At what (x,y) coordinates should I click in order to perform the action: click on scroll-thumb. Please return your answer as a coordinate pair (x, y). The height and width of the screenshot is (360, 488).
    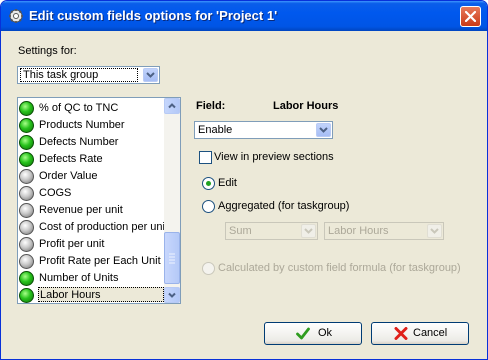
    Looking at the image, I should click on (172, 258).